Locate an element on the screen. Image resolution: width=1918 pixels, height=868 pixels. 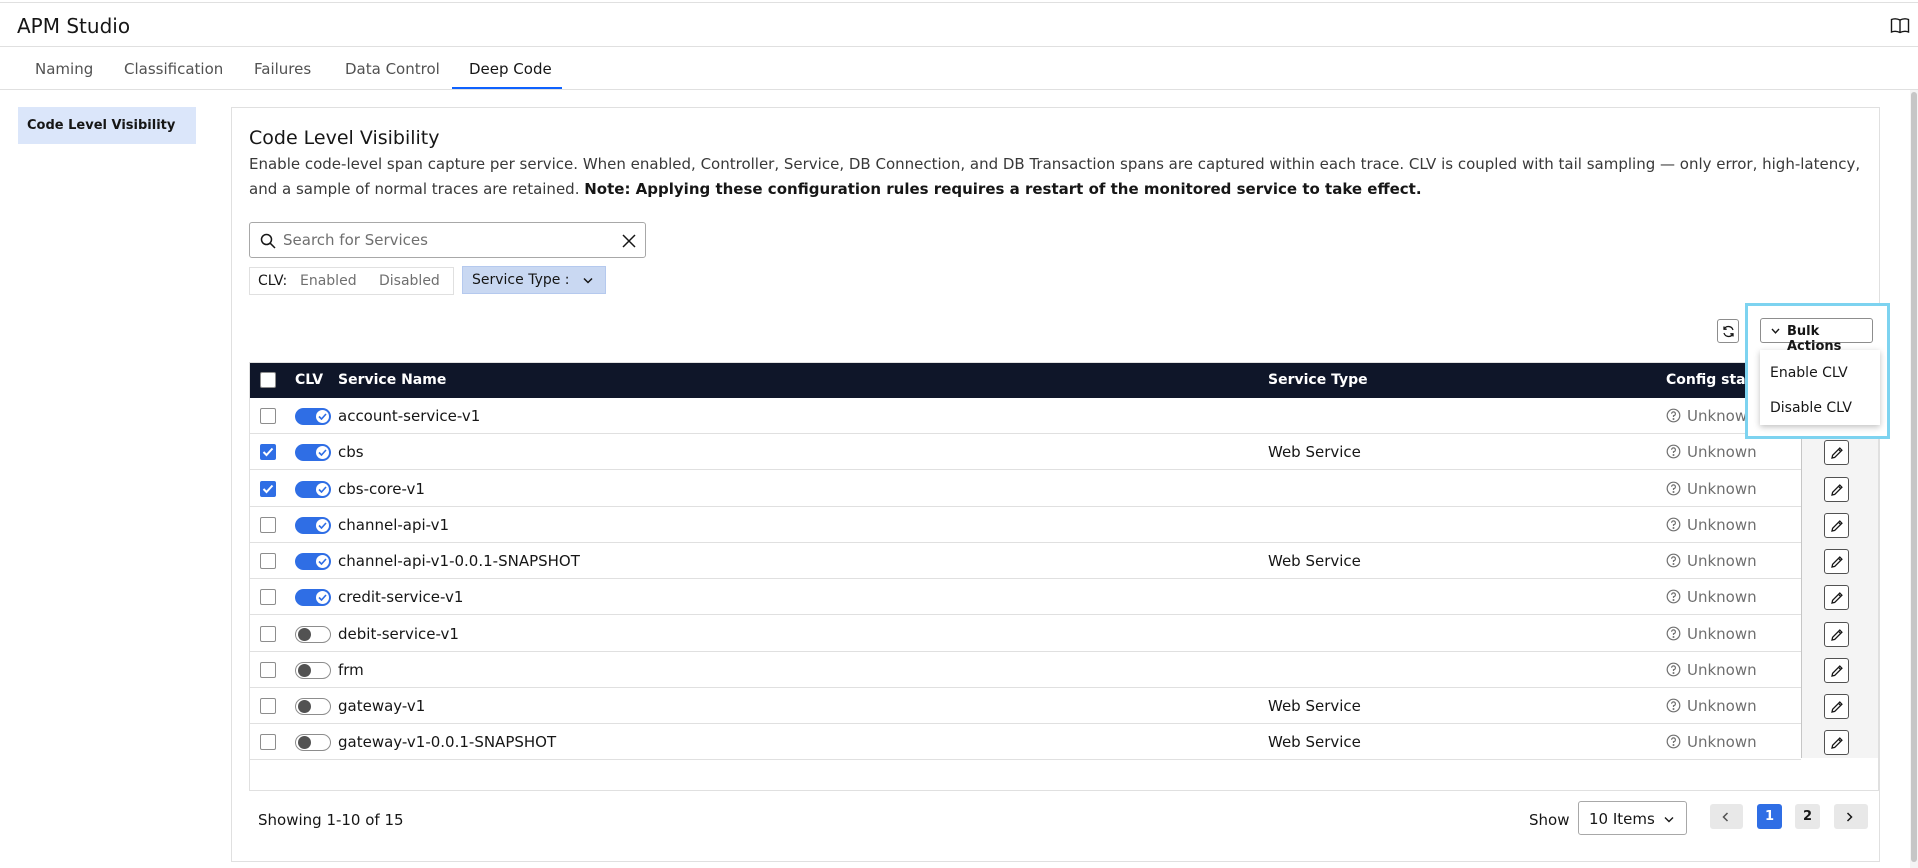
clv-filter: CLV: Enabled Disabled is located at coordinates (351, 281).